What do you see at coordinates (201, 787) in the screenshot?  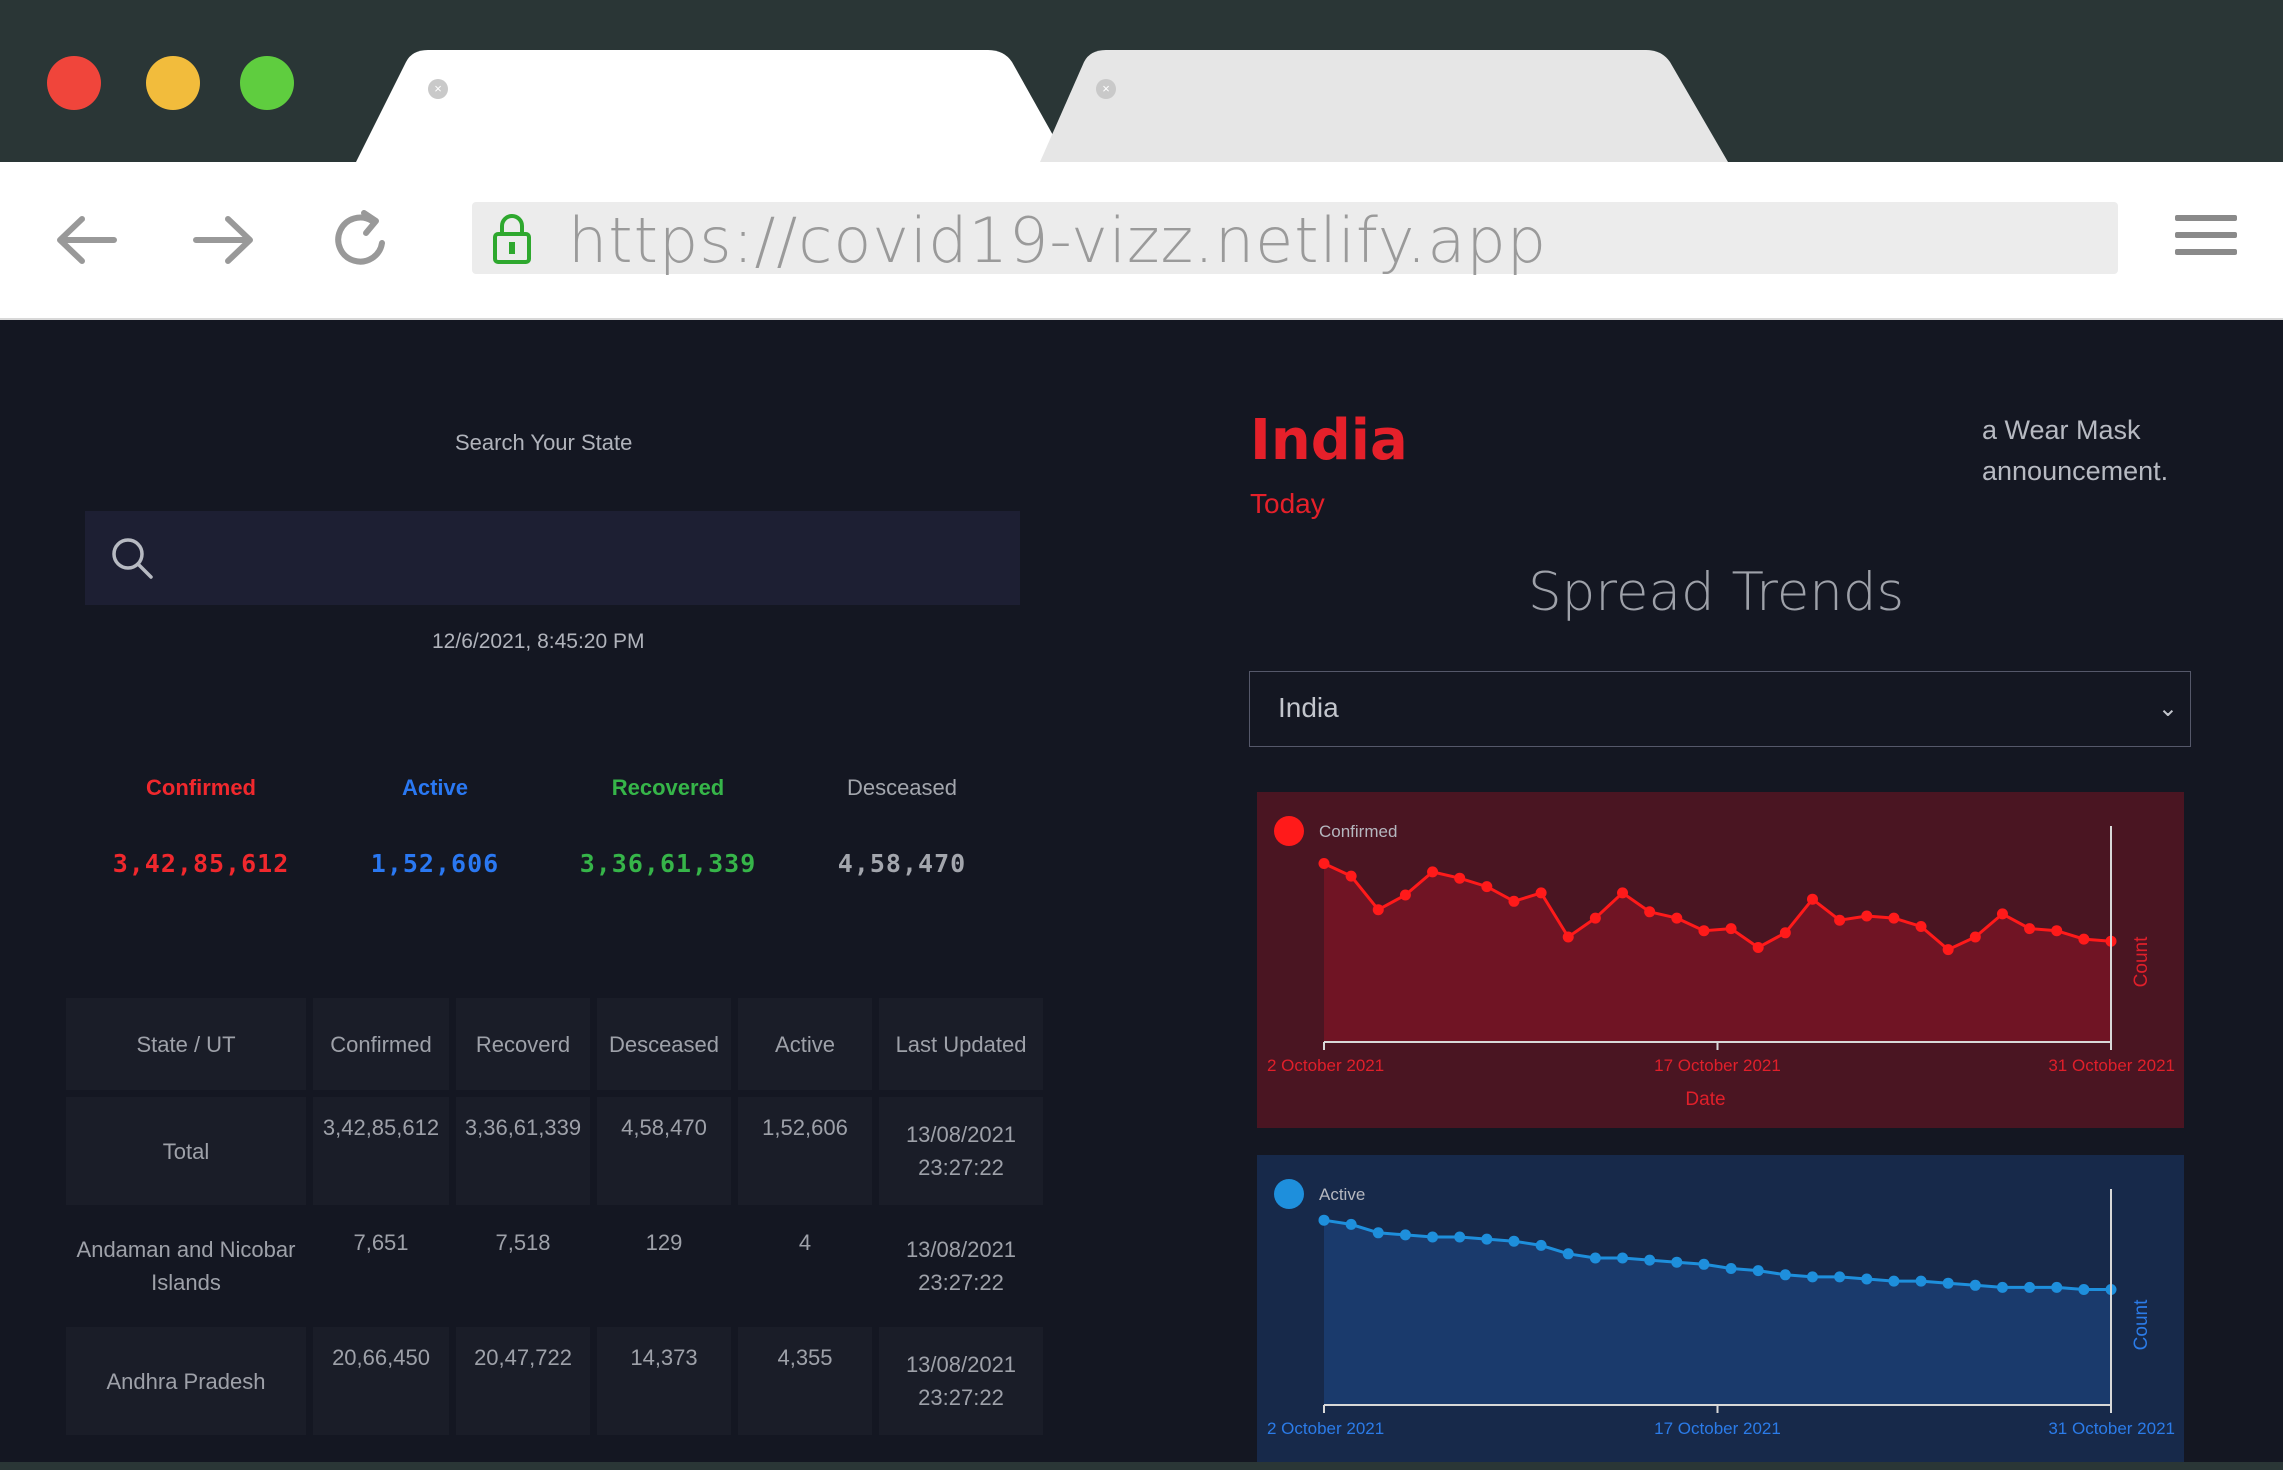 I see `stat-label: Confirmed` at bounding box center [201, 787].